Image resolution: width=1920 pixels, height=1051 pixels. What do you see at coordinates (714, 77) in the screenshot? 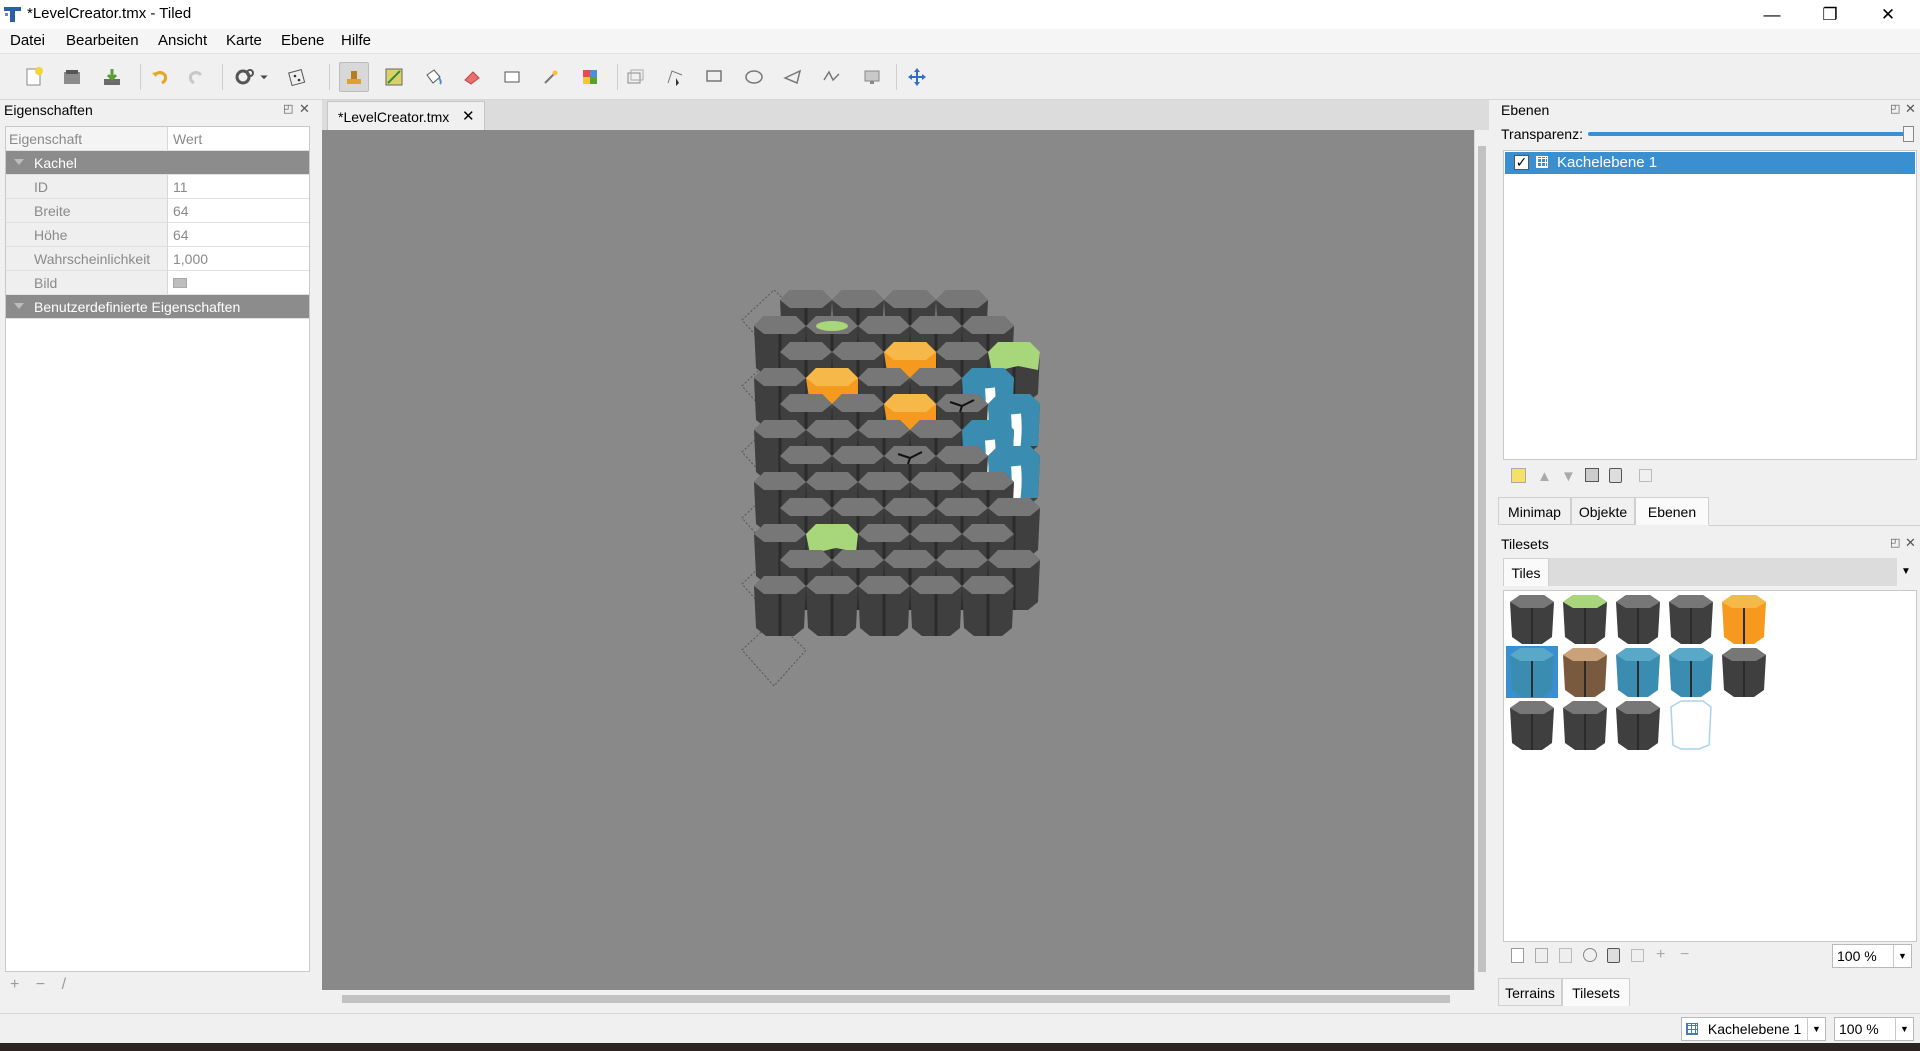
I see `insert-rectangle-tool` at bounding box center [714, 77].